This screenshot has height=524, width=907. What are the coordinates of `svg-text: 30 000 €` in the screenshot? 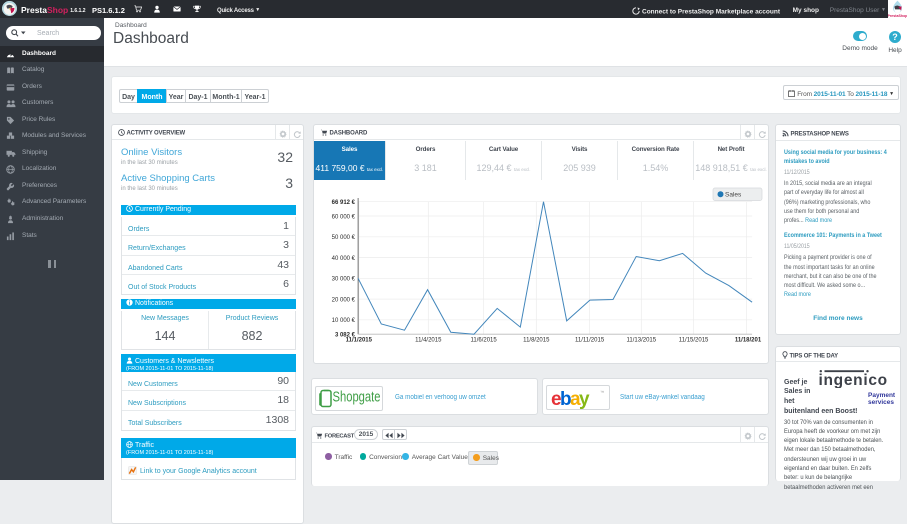 It's located at (344, 279).